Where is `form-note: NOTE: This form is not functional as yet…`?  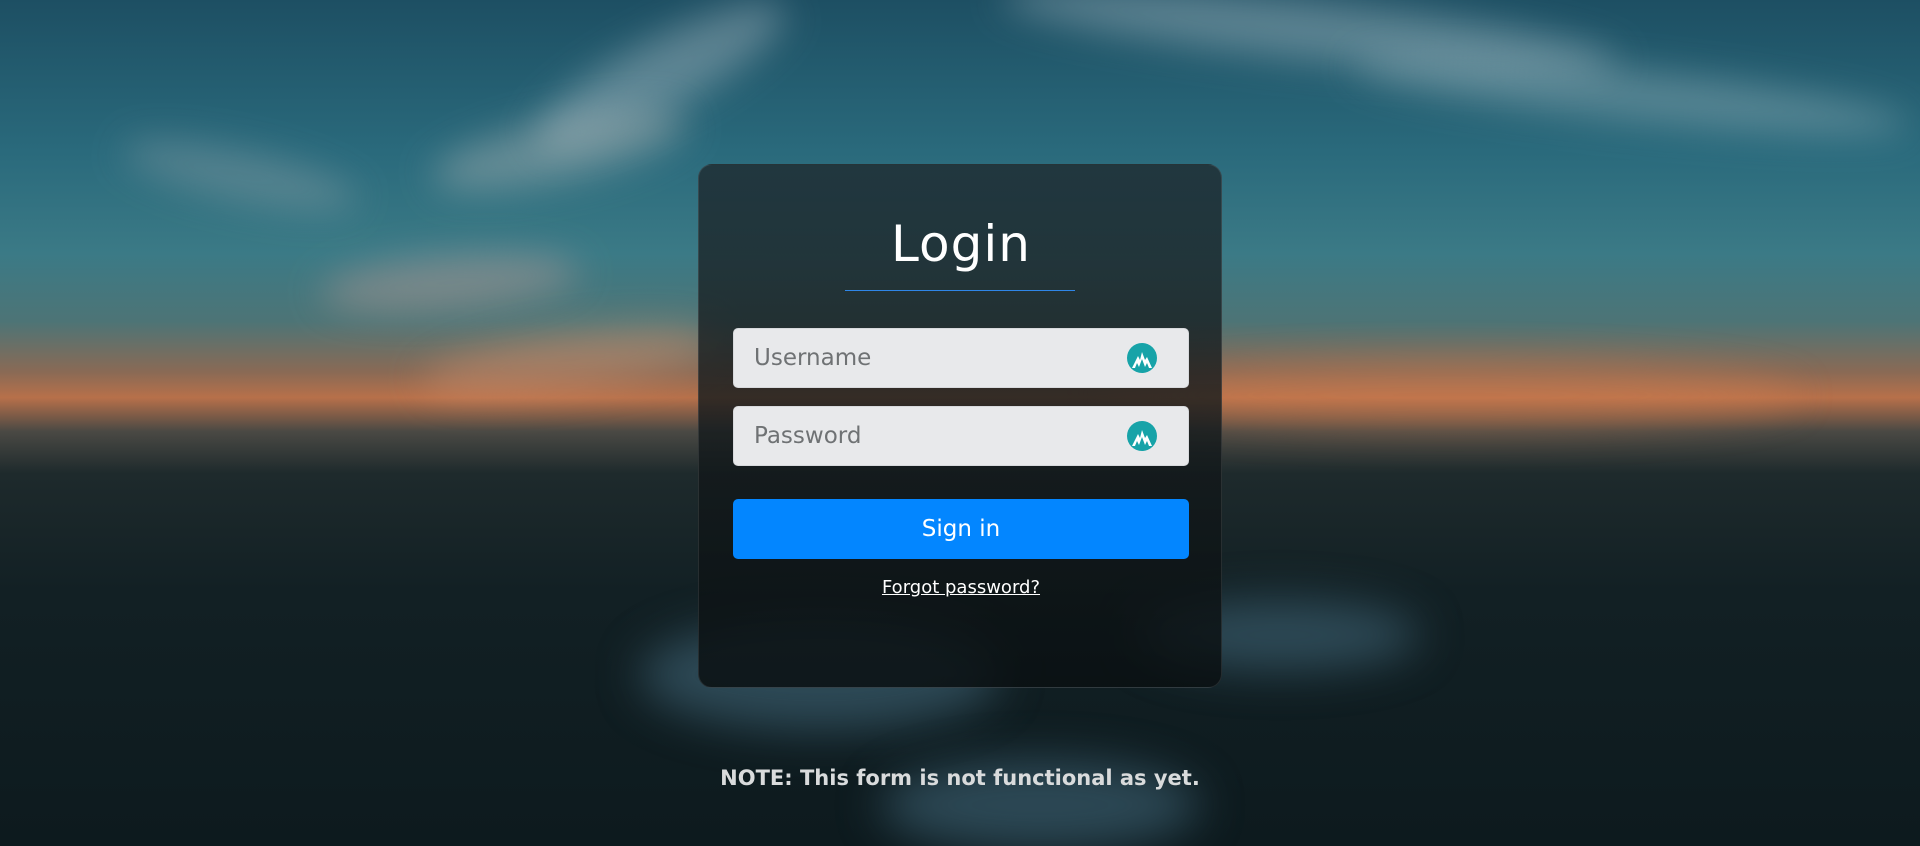 form-note: NOTE: This form is not functional as yet… is located at coordinates (960, 778).